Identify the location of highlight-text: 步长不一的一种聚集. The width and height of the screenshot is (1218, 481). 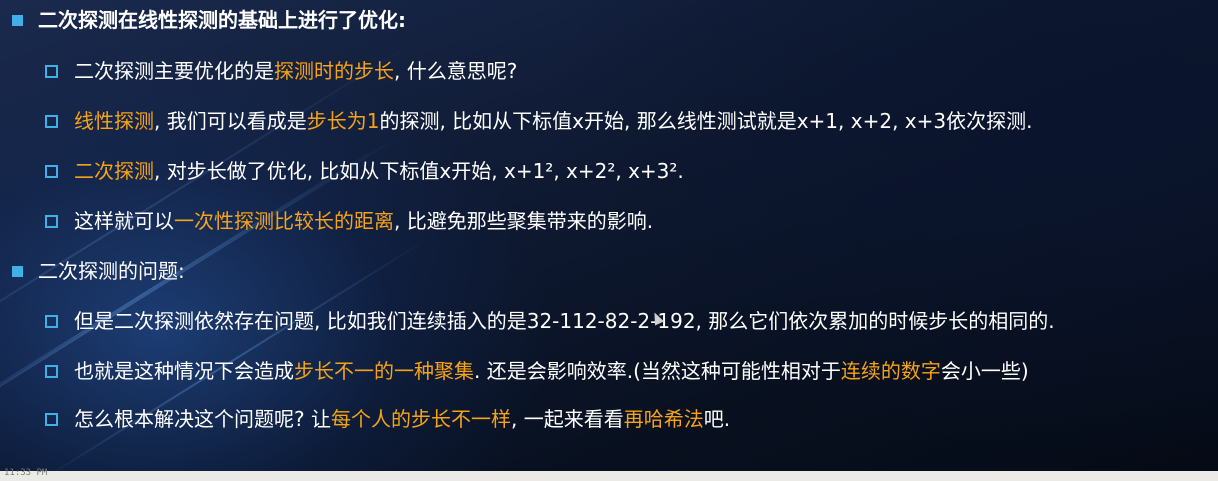
(384, 371).